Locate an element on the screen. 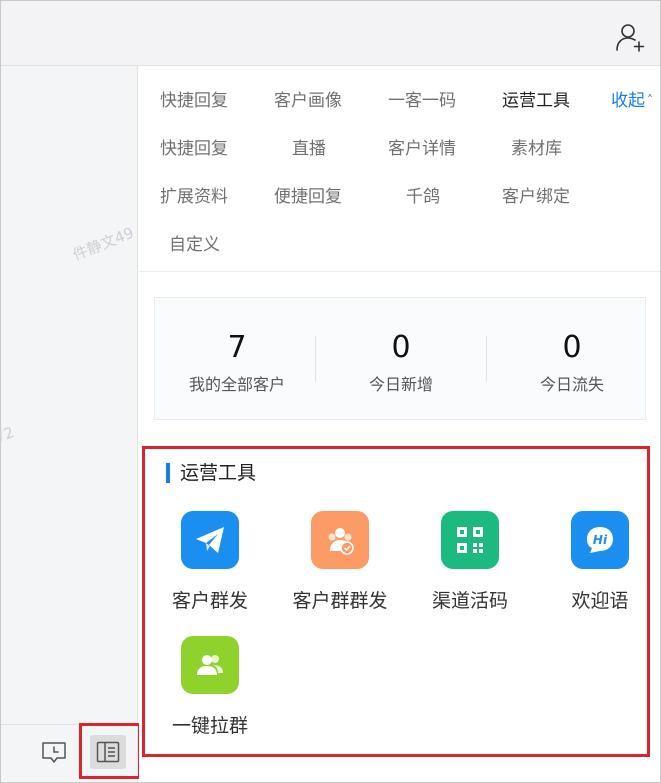 The image size is (661, 783). tab-customer-binding: 客户绑定 is located at coordinates (536, 194).